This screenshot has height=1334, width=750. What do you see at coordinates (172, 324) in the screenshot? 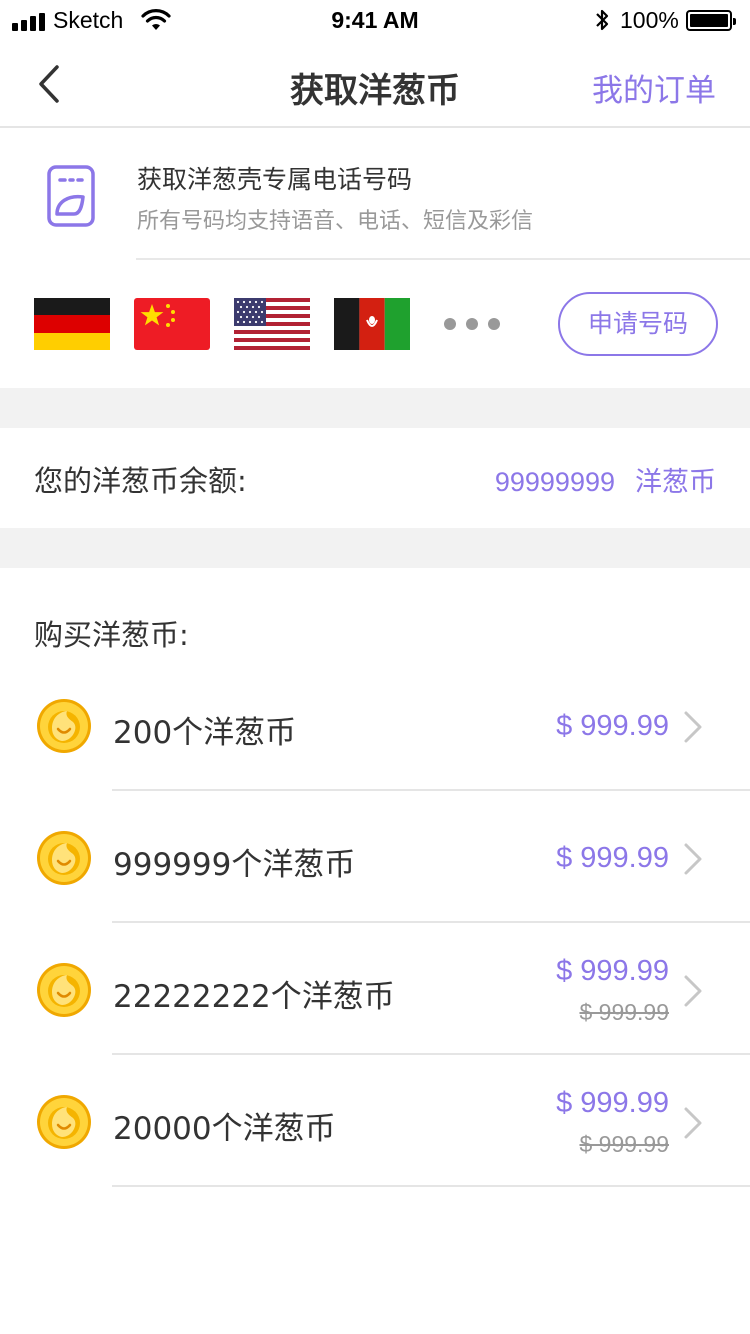
I see `china-flag` at bounding box center [172, 324].